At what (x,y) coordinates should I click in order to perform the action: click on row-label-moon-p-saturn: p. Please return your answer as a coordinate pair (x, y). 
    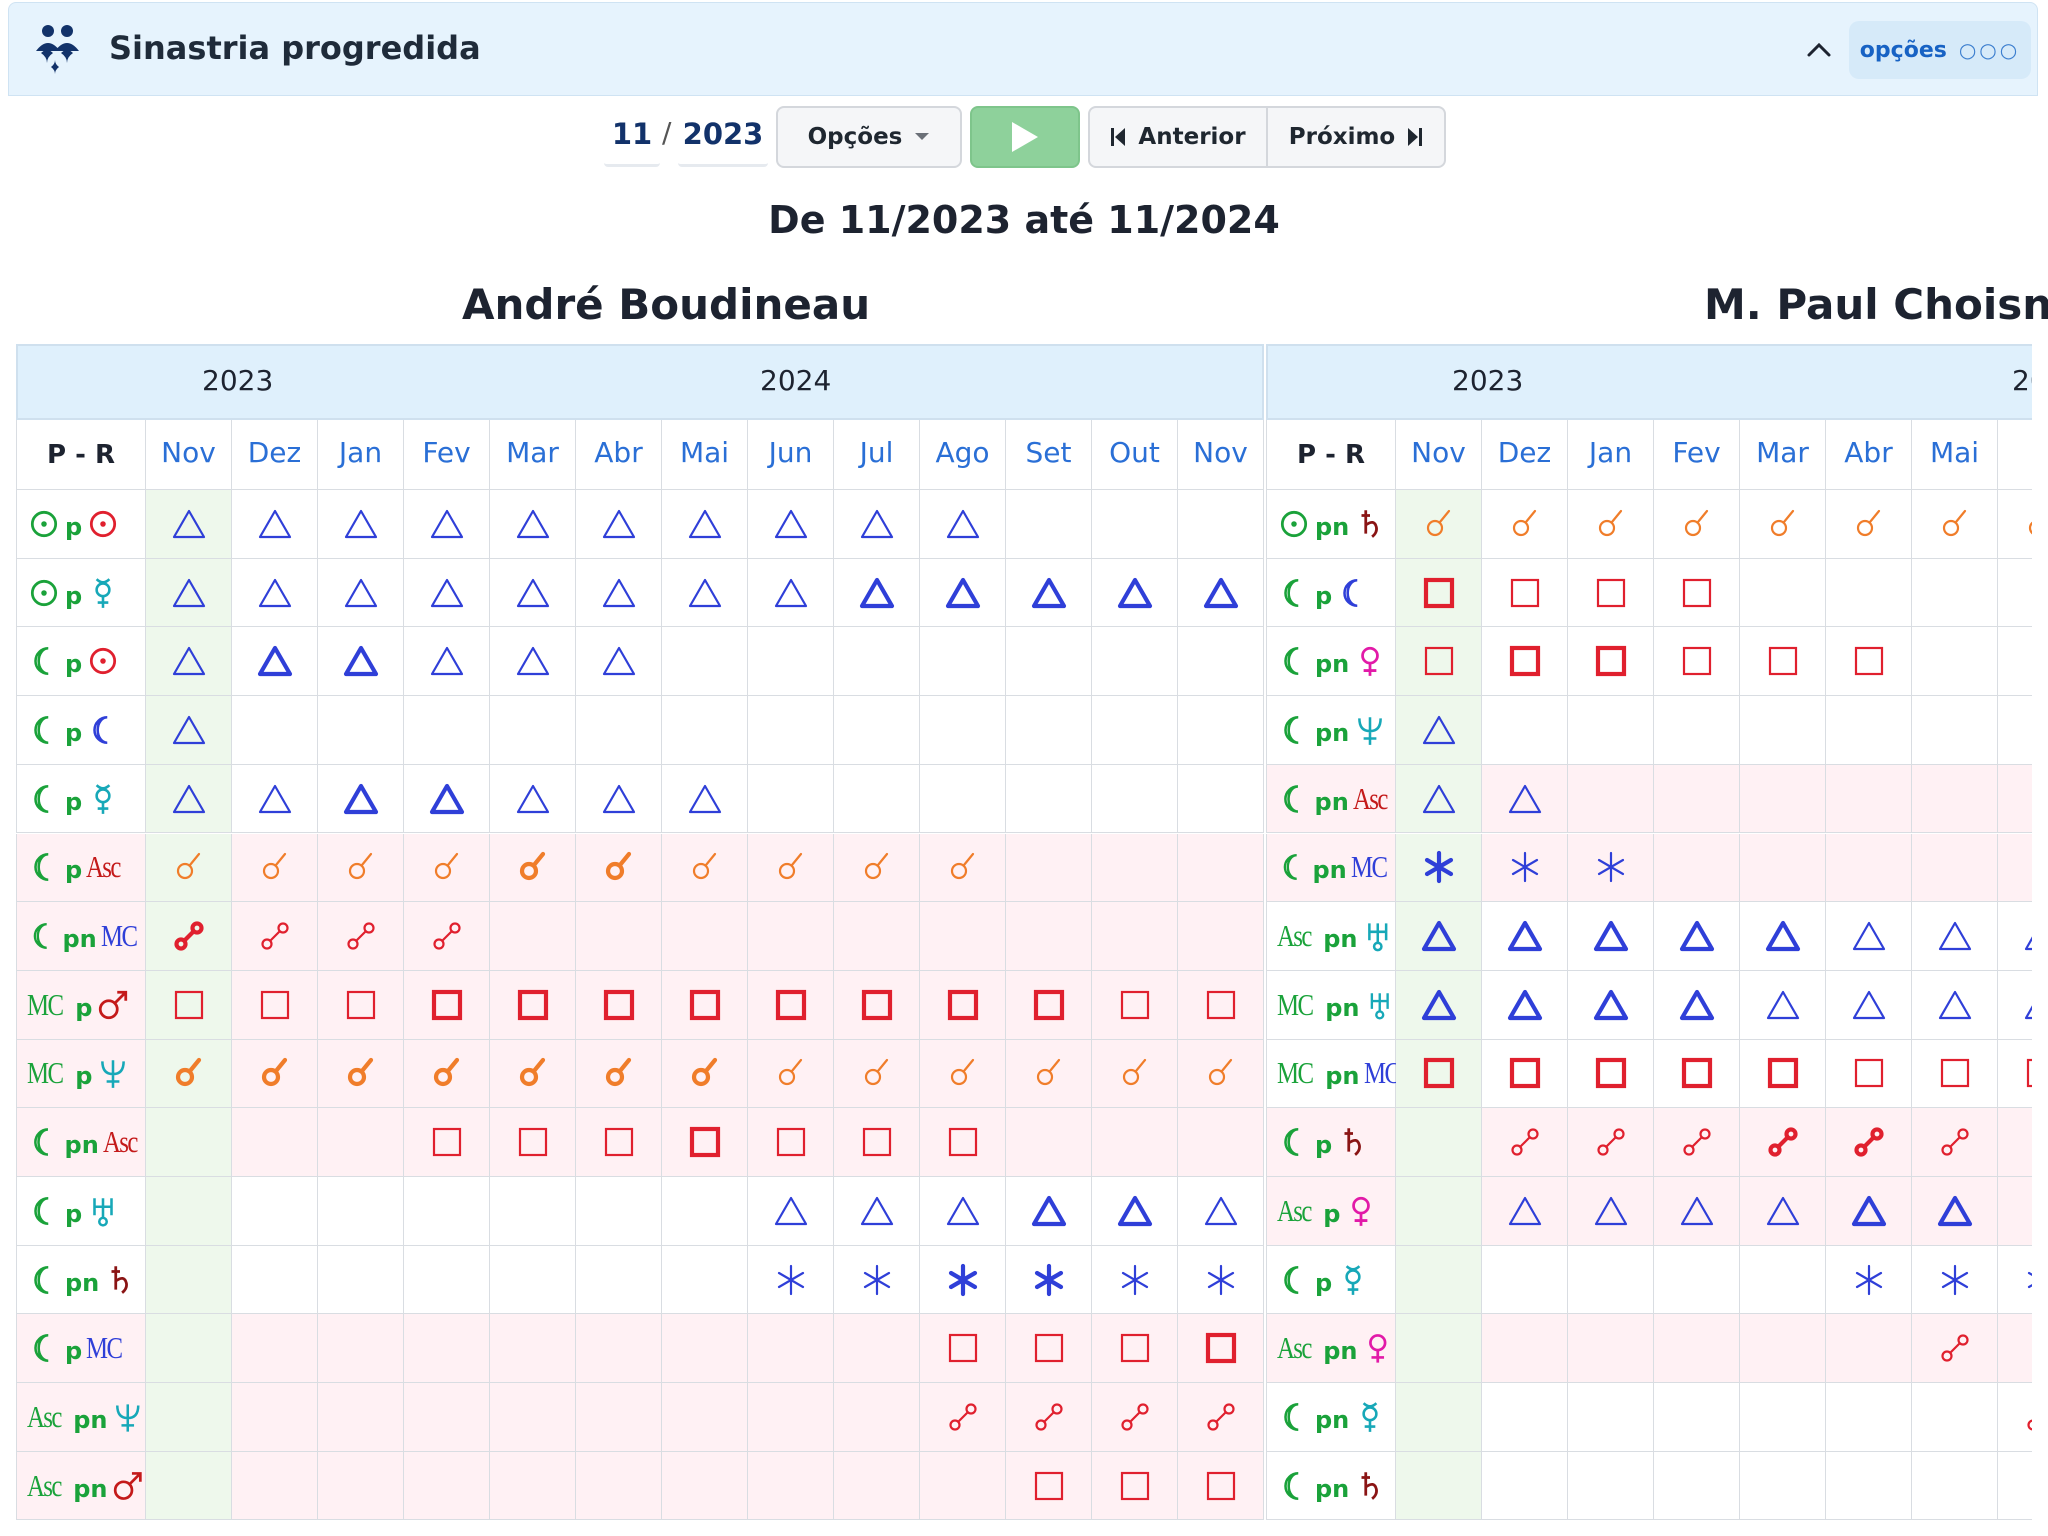
    Looking at the image, I should click on (1331, 1142).